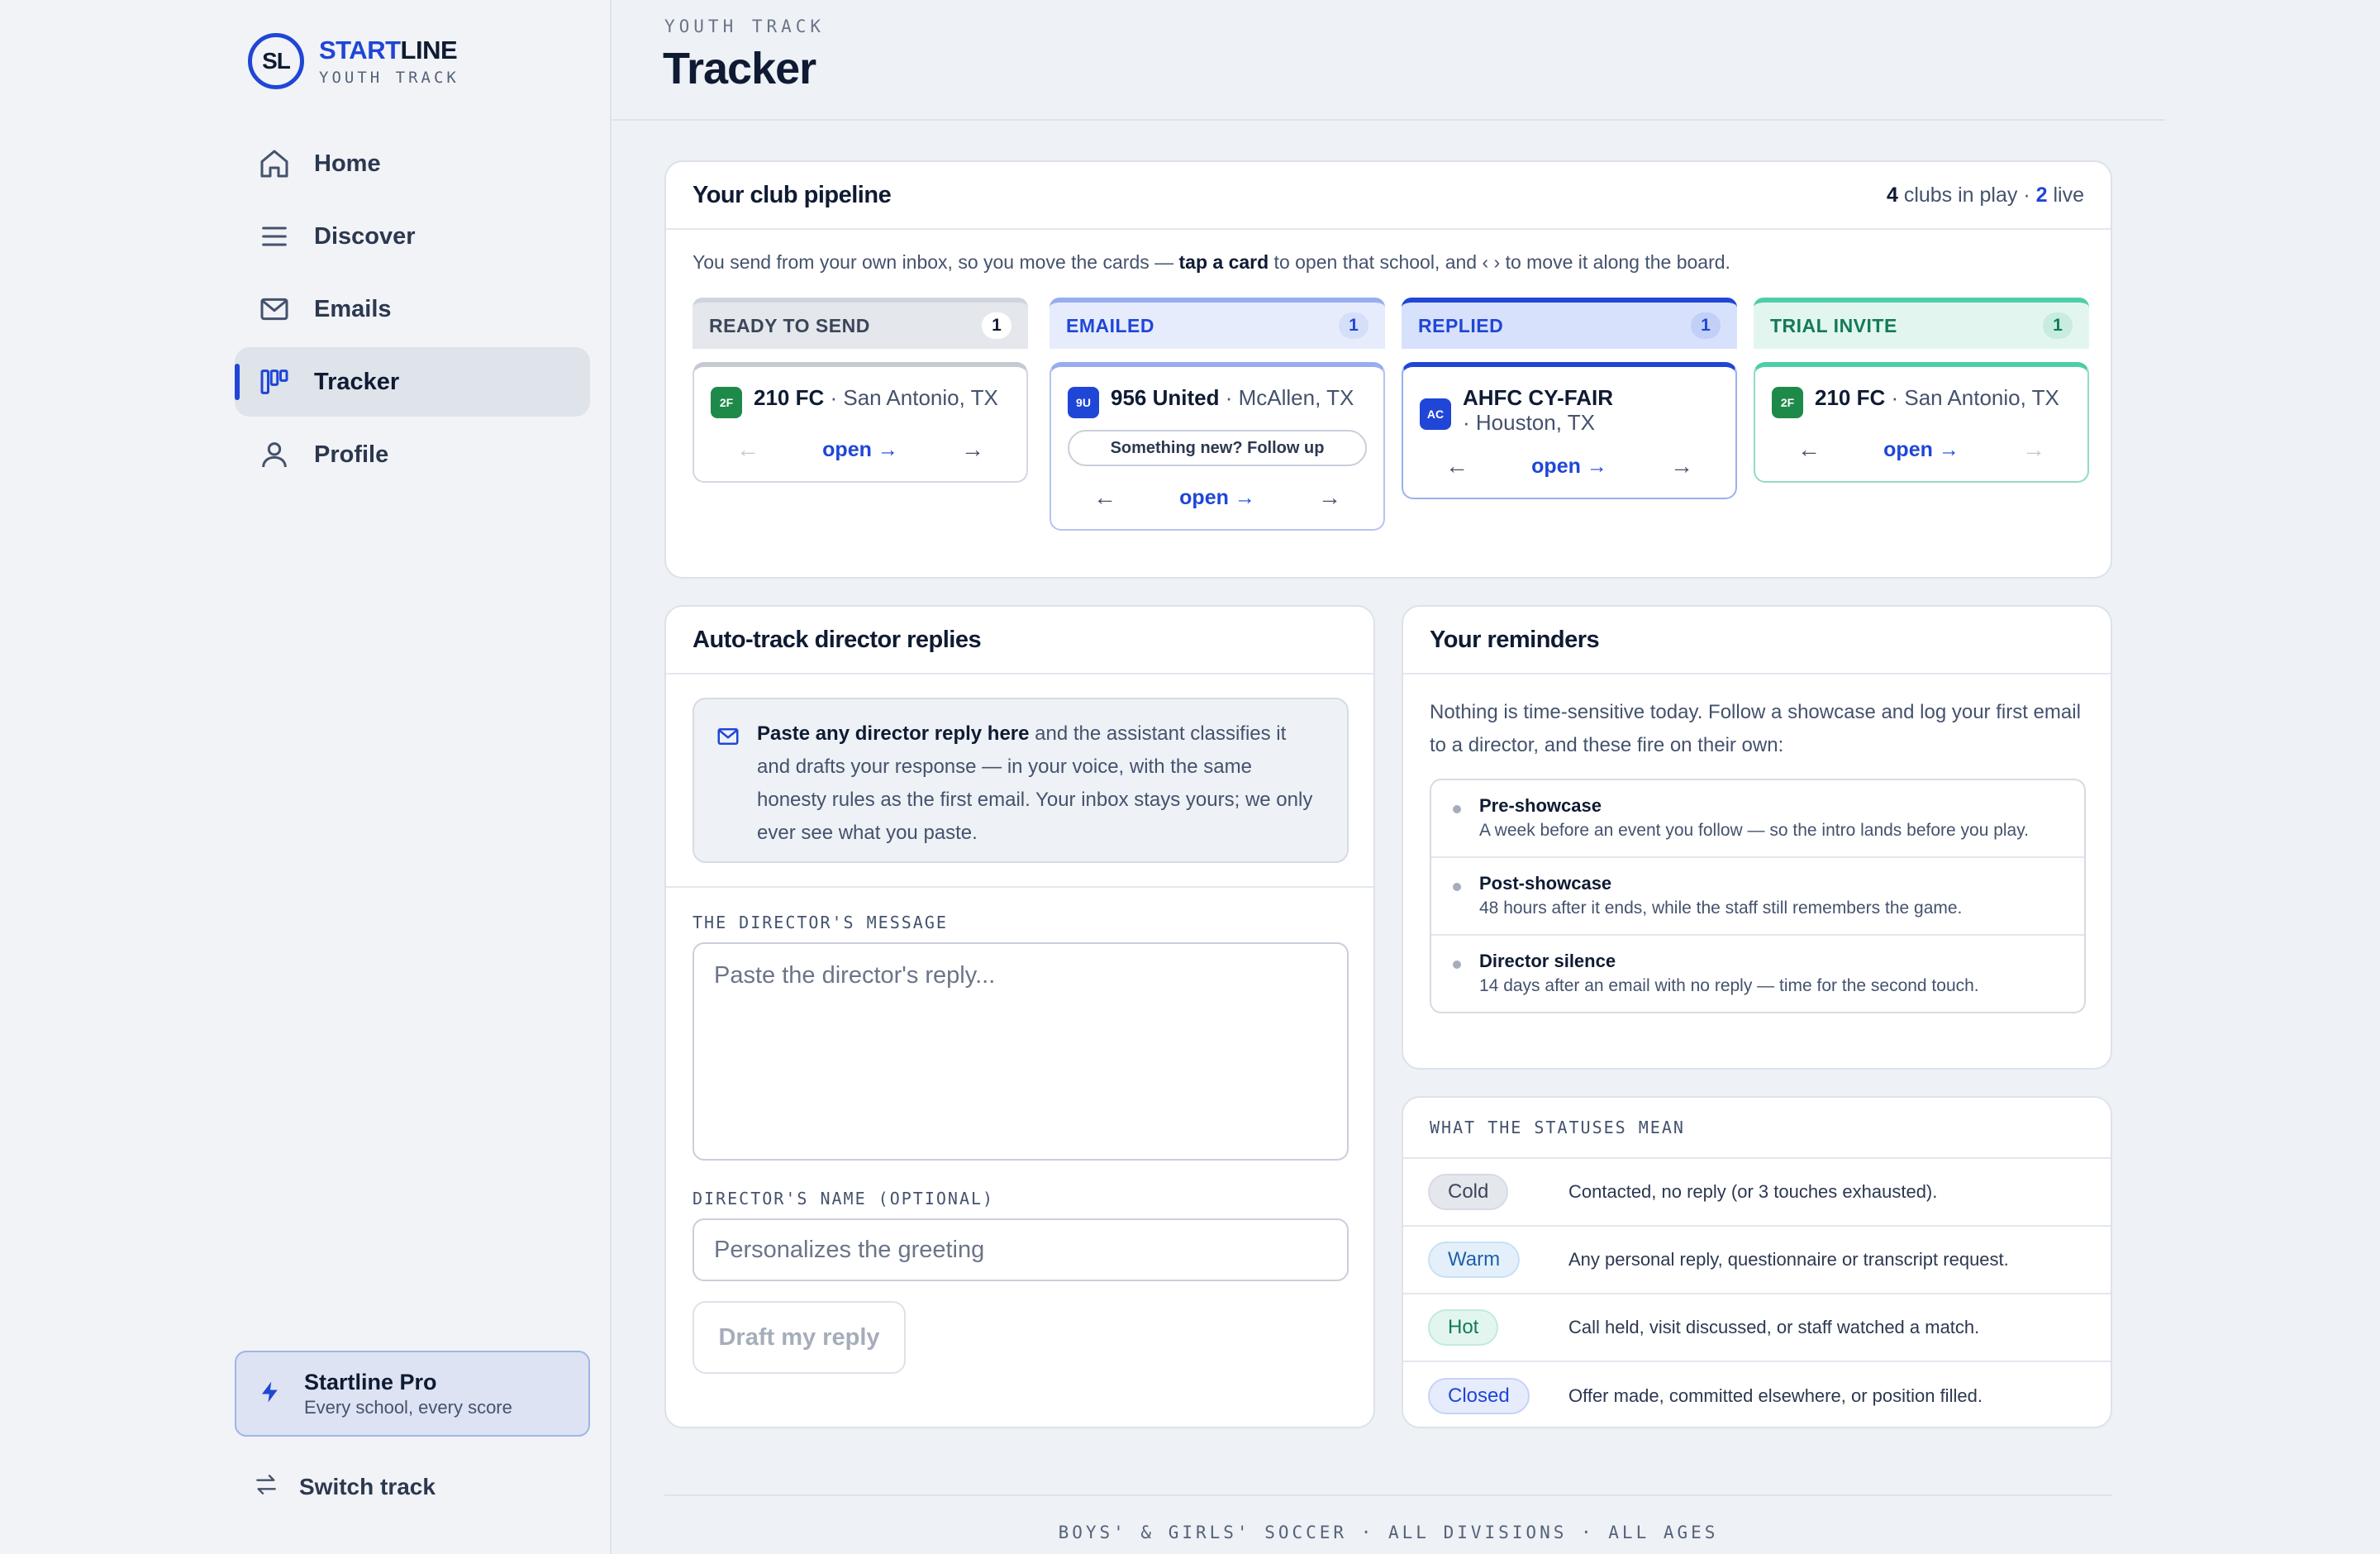 The image size is (2380, 1554). Describe the element at coordinates (1975, 397) in the screenshot. I see `club-location: · San Antonio, TX` at that location.